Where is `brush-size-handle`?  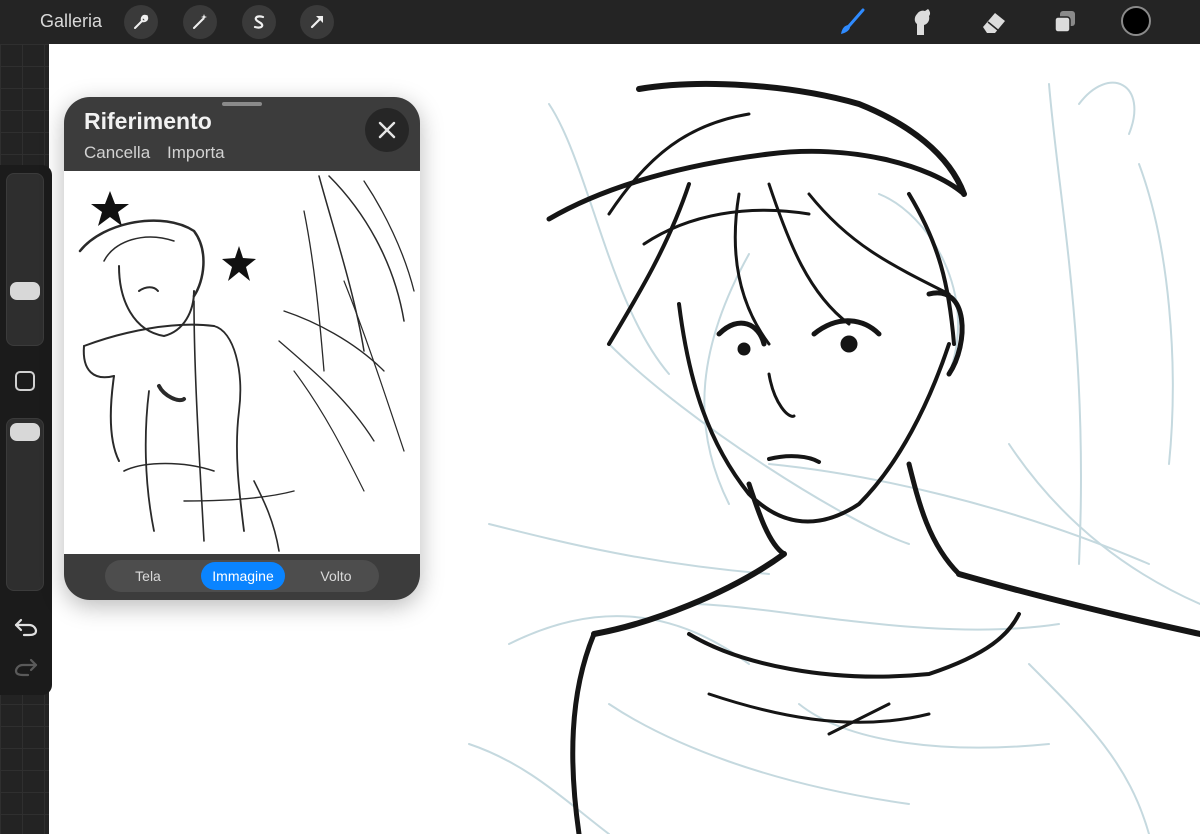
brush-size-handle is located at coordinates (25, 291).